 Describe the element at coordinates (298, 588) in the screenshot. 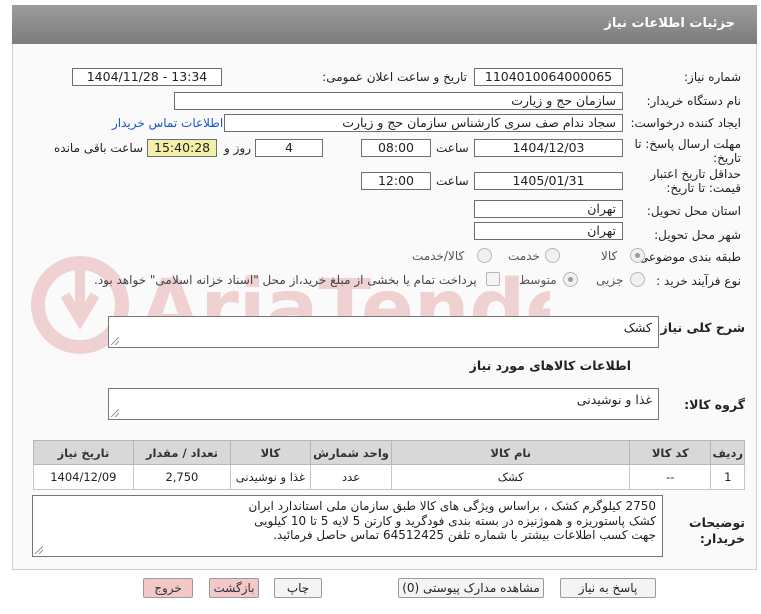

I see `print-button: چاپ` at that location.